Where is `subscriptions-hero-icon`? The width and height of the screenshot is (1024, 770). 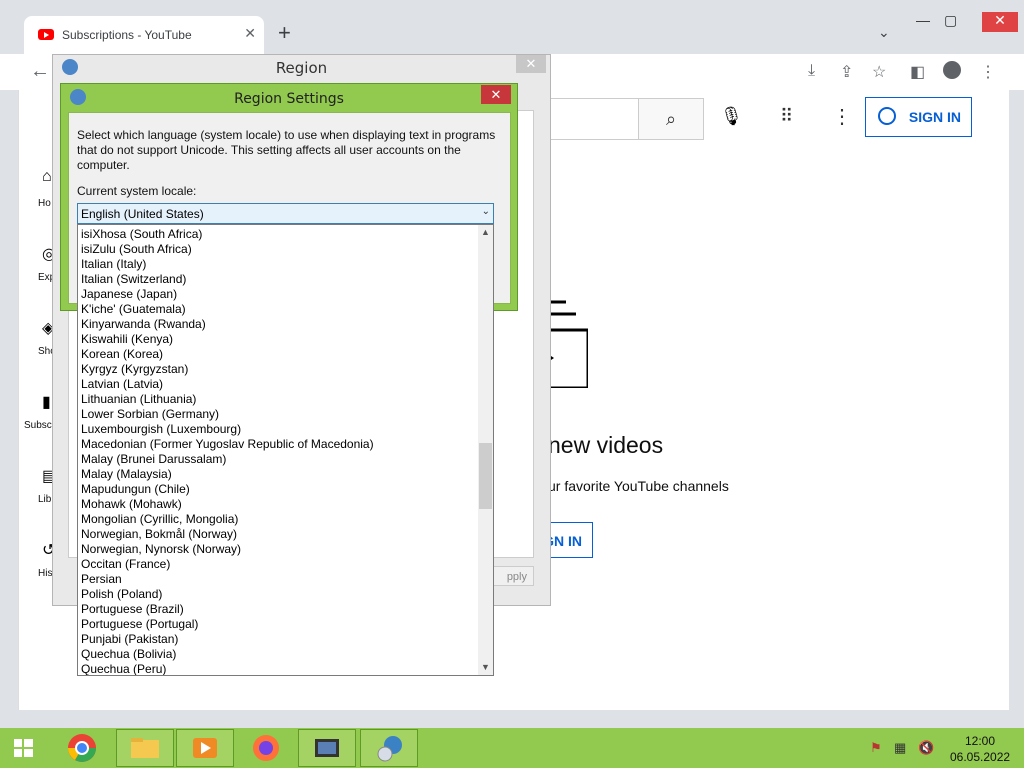
subscriptions-hero-icon is located at coordinates (568, 344).